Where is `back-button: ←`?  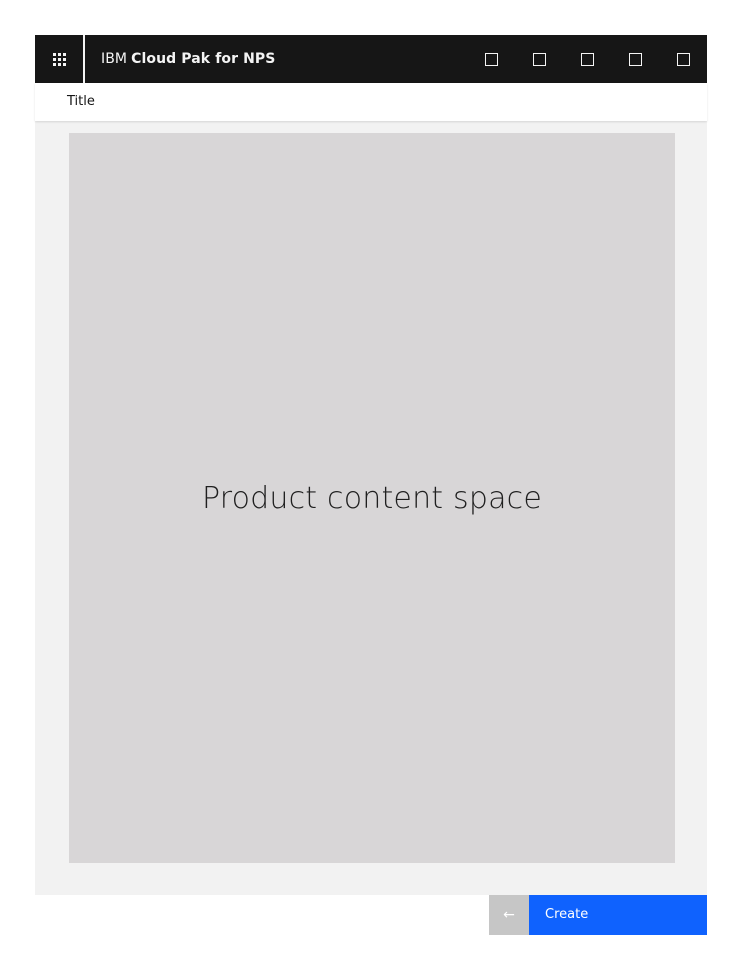 back-button: ← is located at coordinates (509, 915).